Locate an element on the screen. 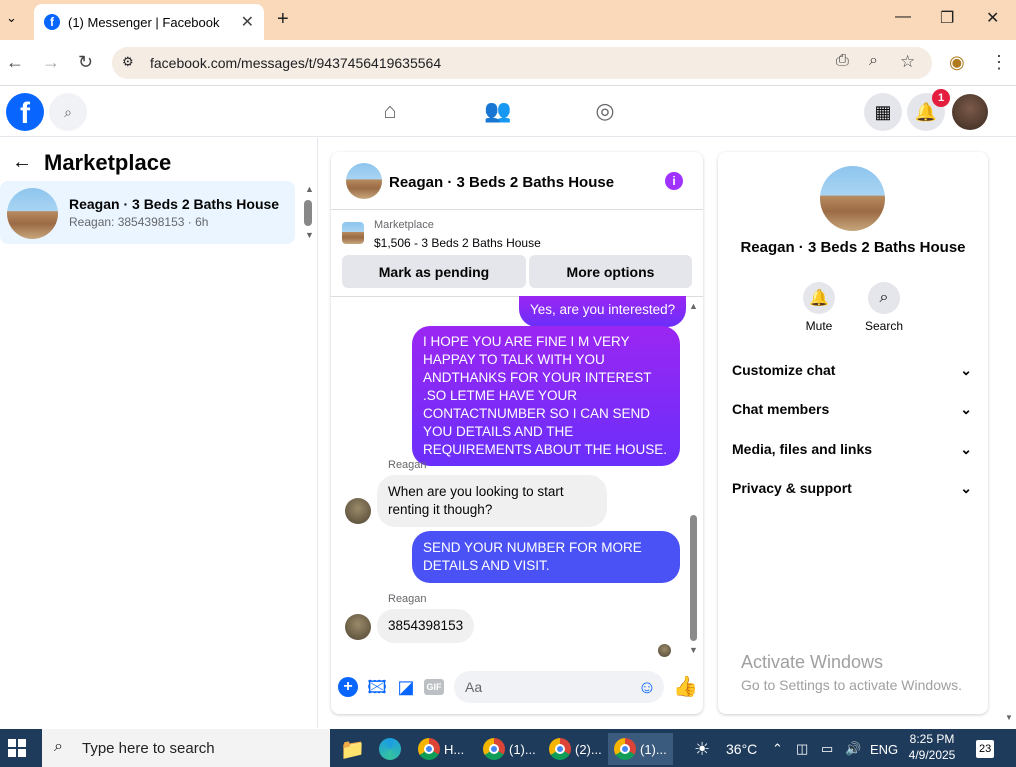  listing-category: Marketplace is located at coordinates (404, 225).